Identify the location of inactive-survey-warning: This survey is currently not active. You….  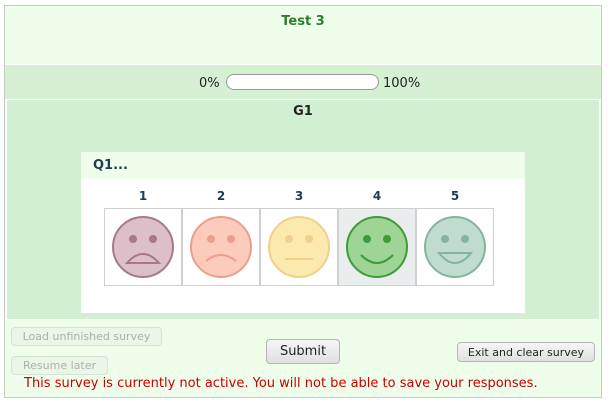
(281, 383).